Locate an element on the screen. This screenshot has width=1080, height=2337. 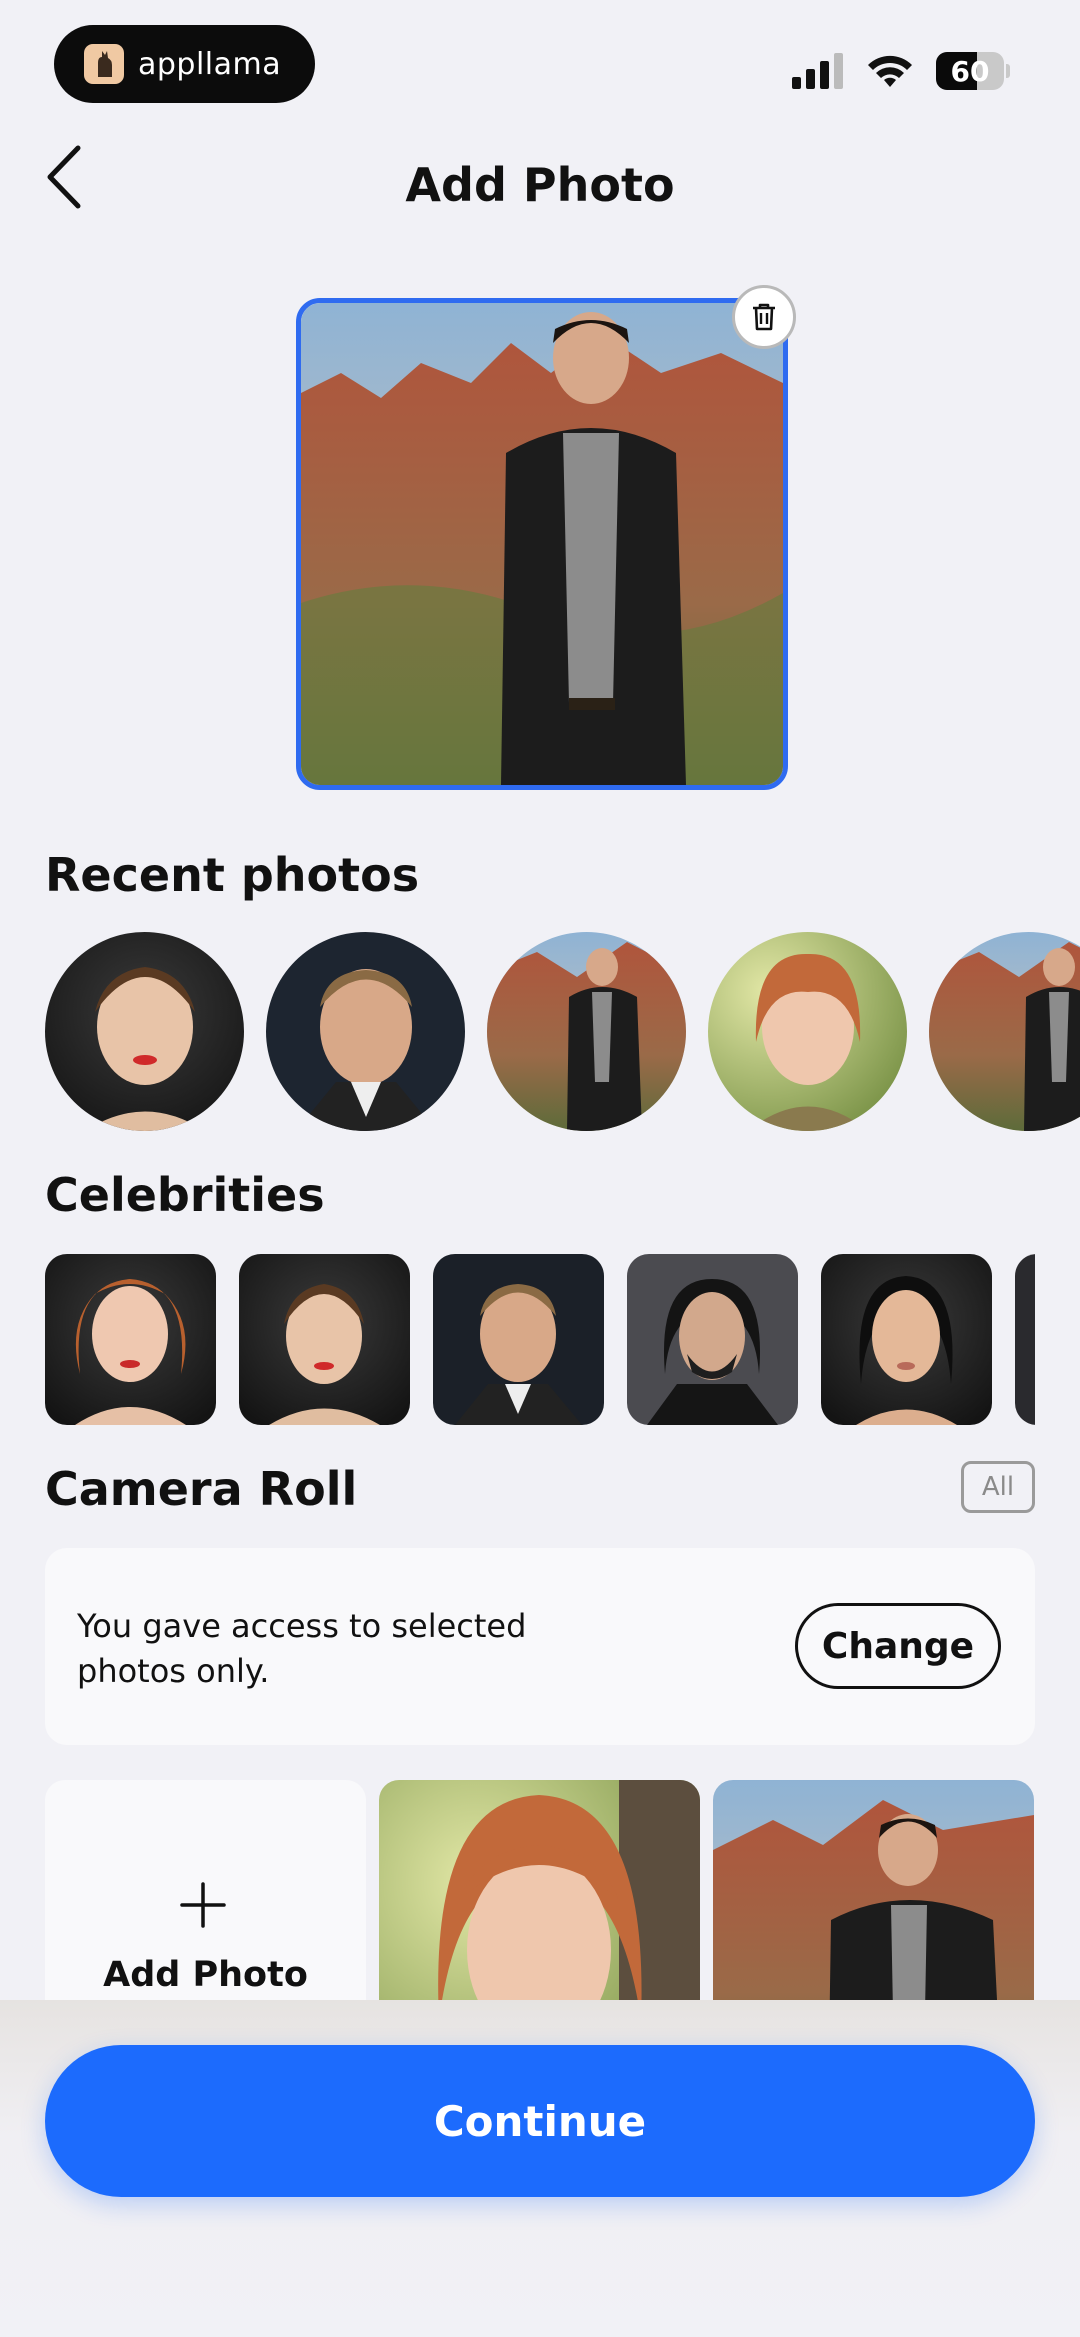
delete-photo-button is located at coordinates (764, 317).